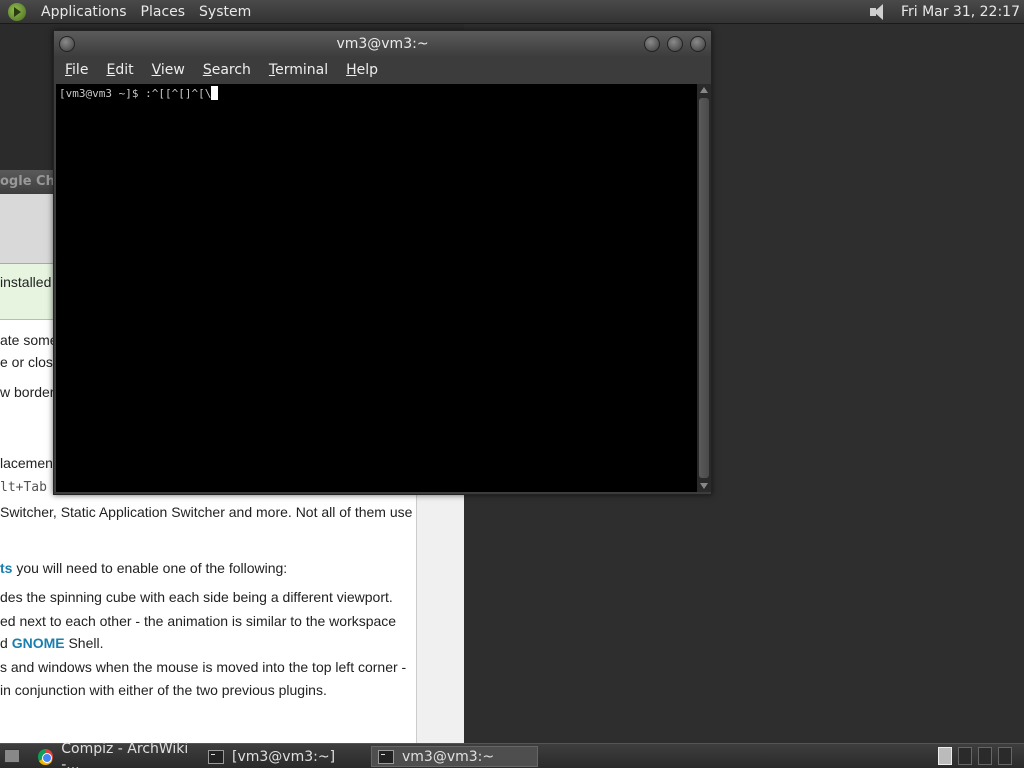 This screenshot has height=768, width=1024. Describe the element at coordinates (17, 11) in the screenshot. I see `distro-logo-icon` at that location.